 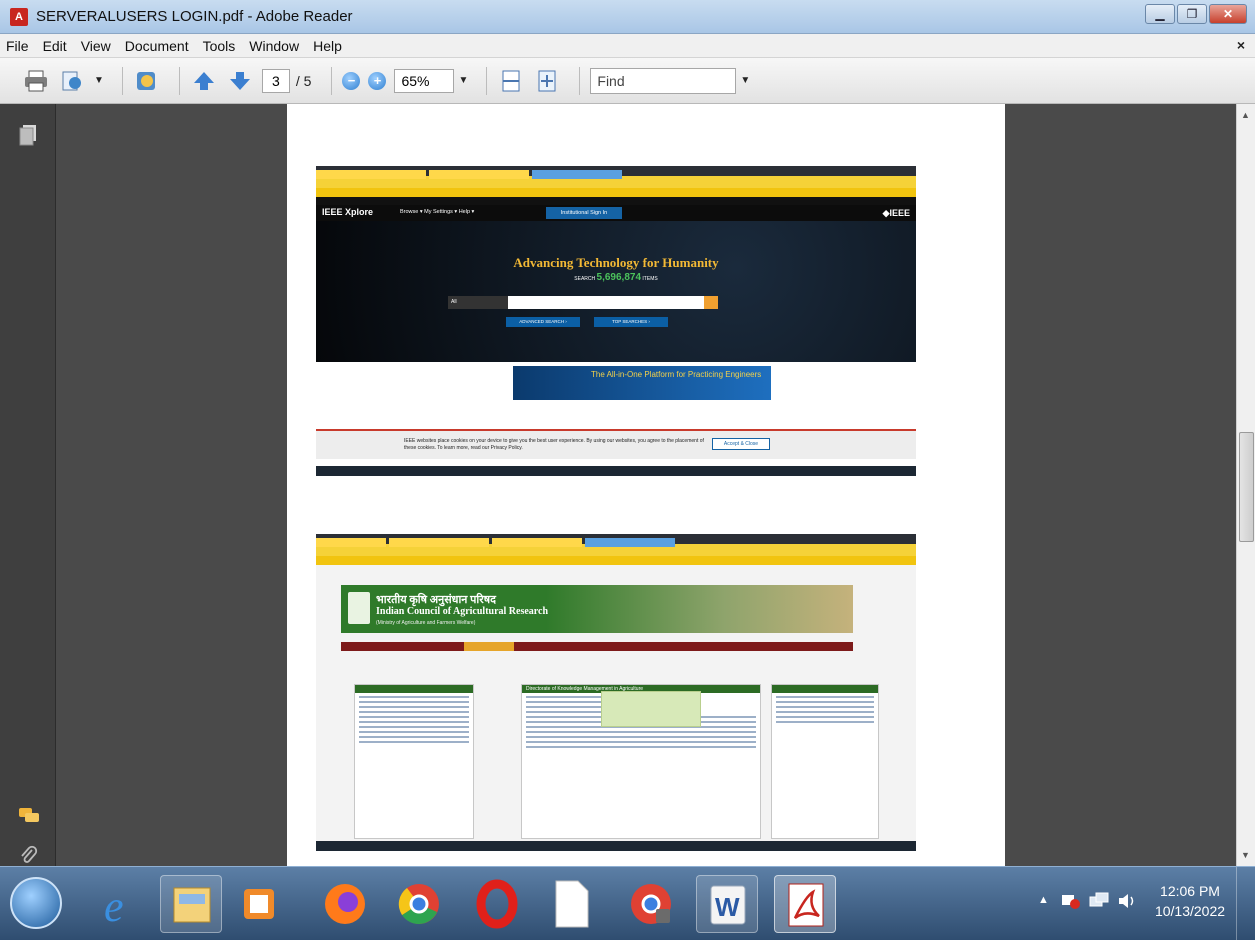 What do you see at coordinates (745, 80) in the screenshot?
I see `find-dropdown-arrow: ▼` at bounding box center [745, 80].